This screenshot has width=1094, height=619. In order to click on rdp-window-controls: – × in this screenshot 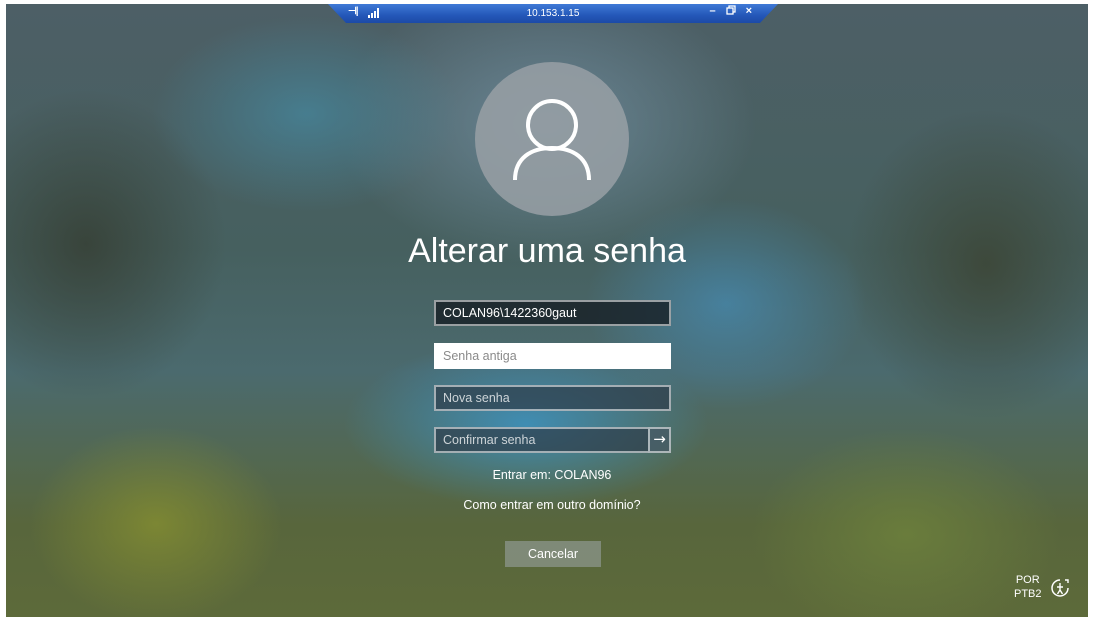, I will do `click(730, 11)`.